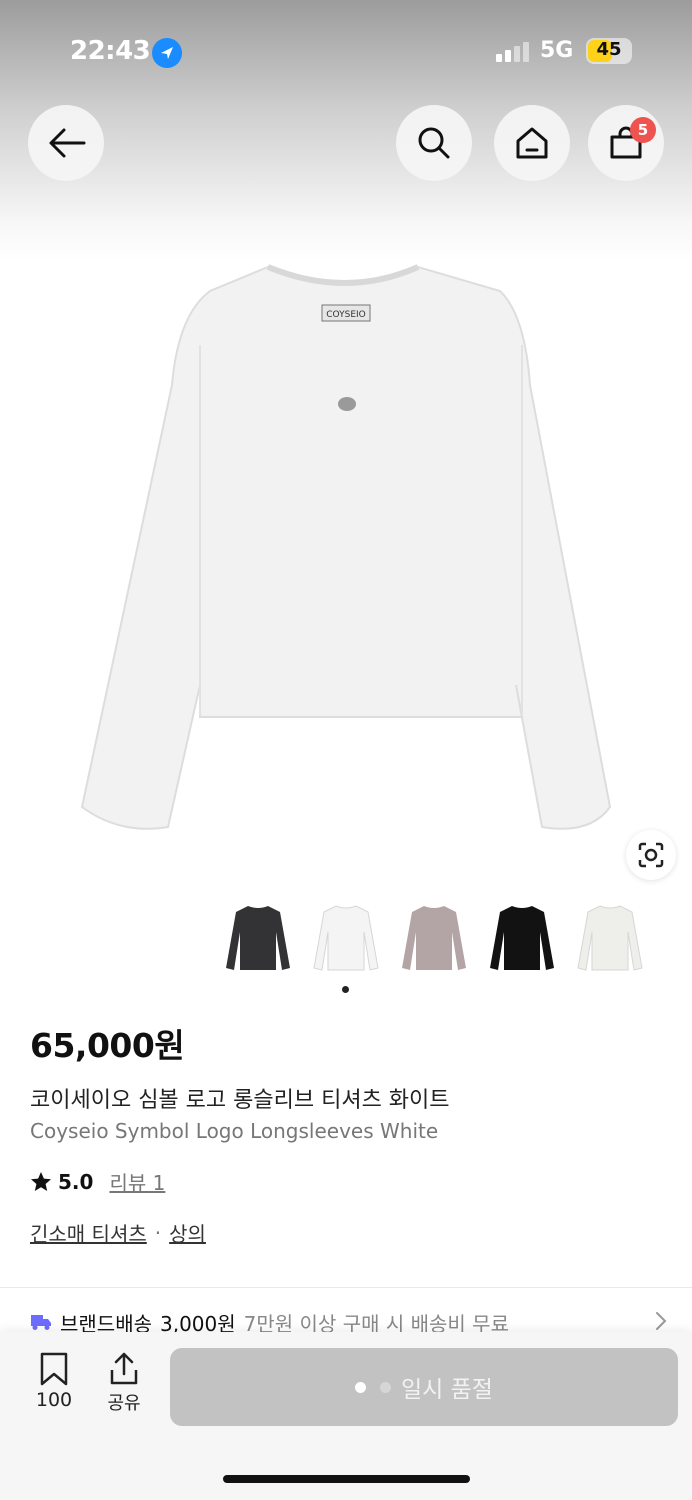  Describe the element at coordinates (373, 1387) in the screenshot. I see `loading-dots` at that location.